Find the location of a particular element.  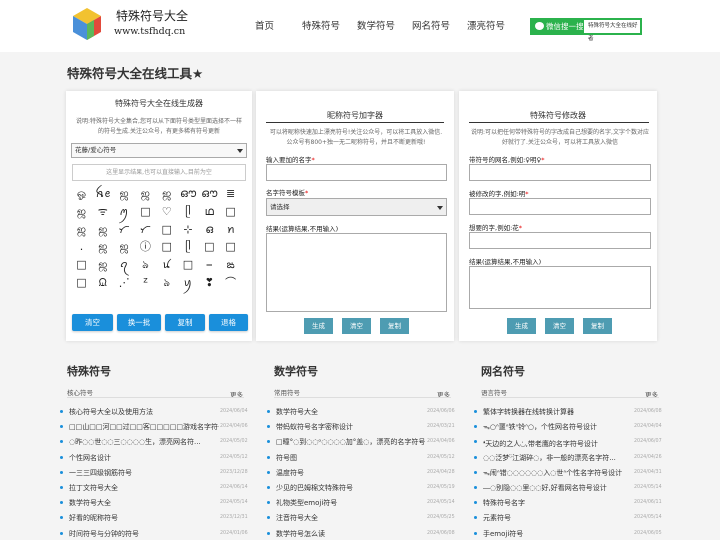

symbol-cell: ഥ is located at coordinates (209, 211).